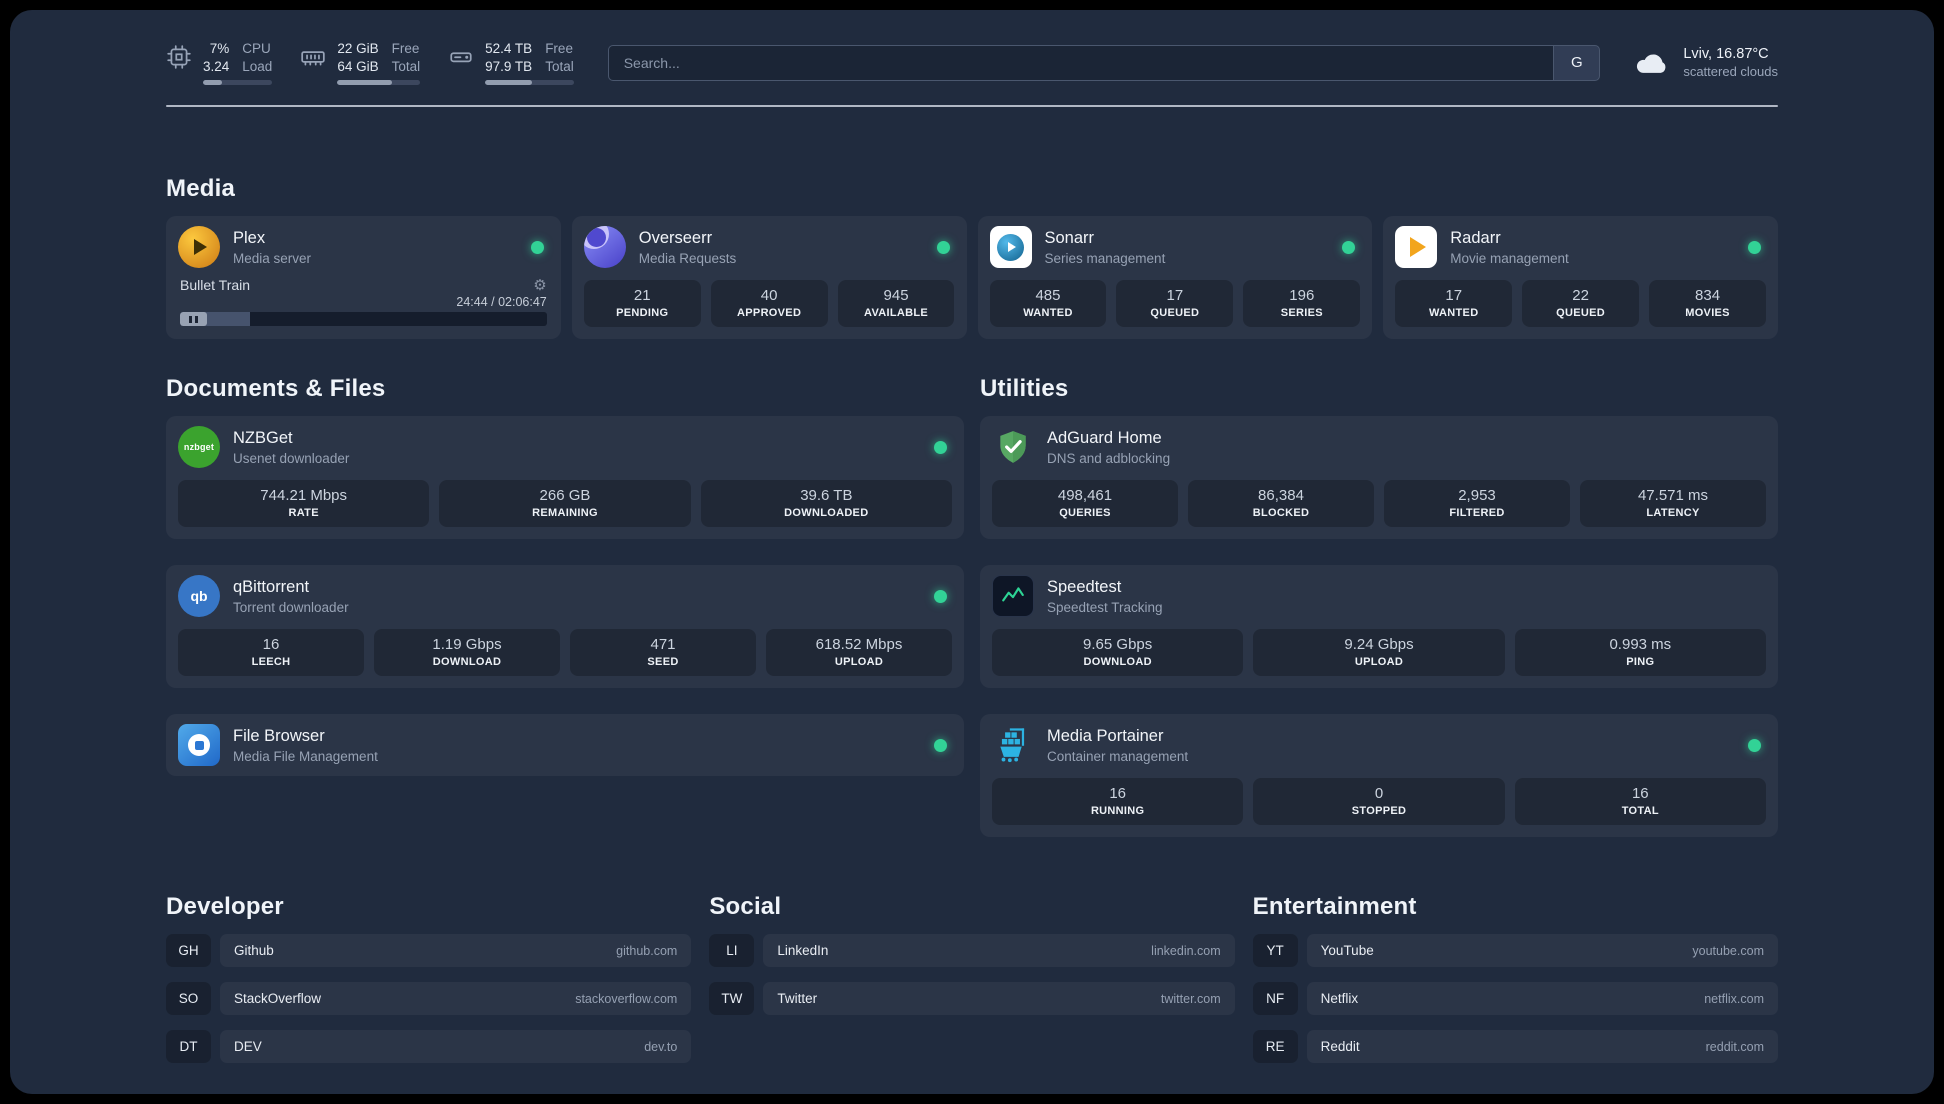 This screenshot has width=1944, height=1104. What do you see at coordinates (1013, 447) in the screenshot?
I see `adguard-icon` at bounding box center [1013, 447].